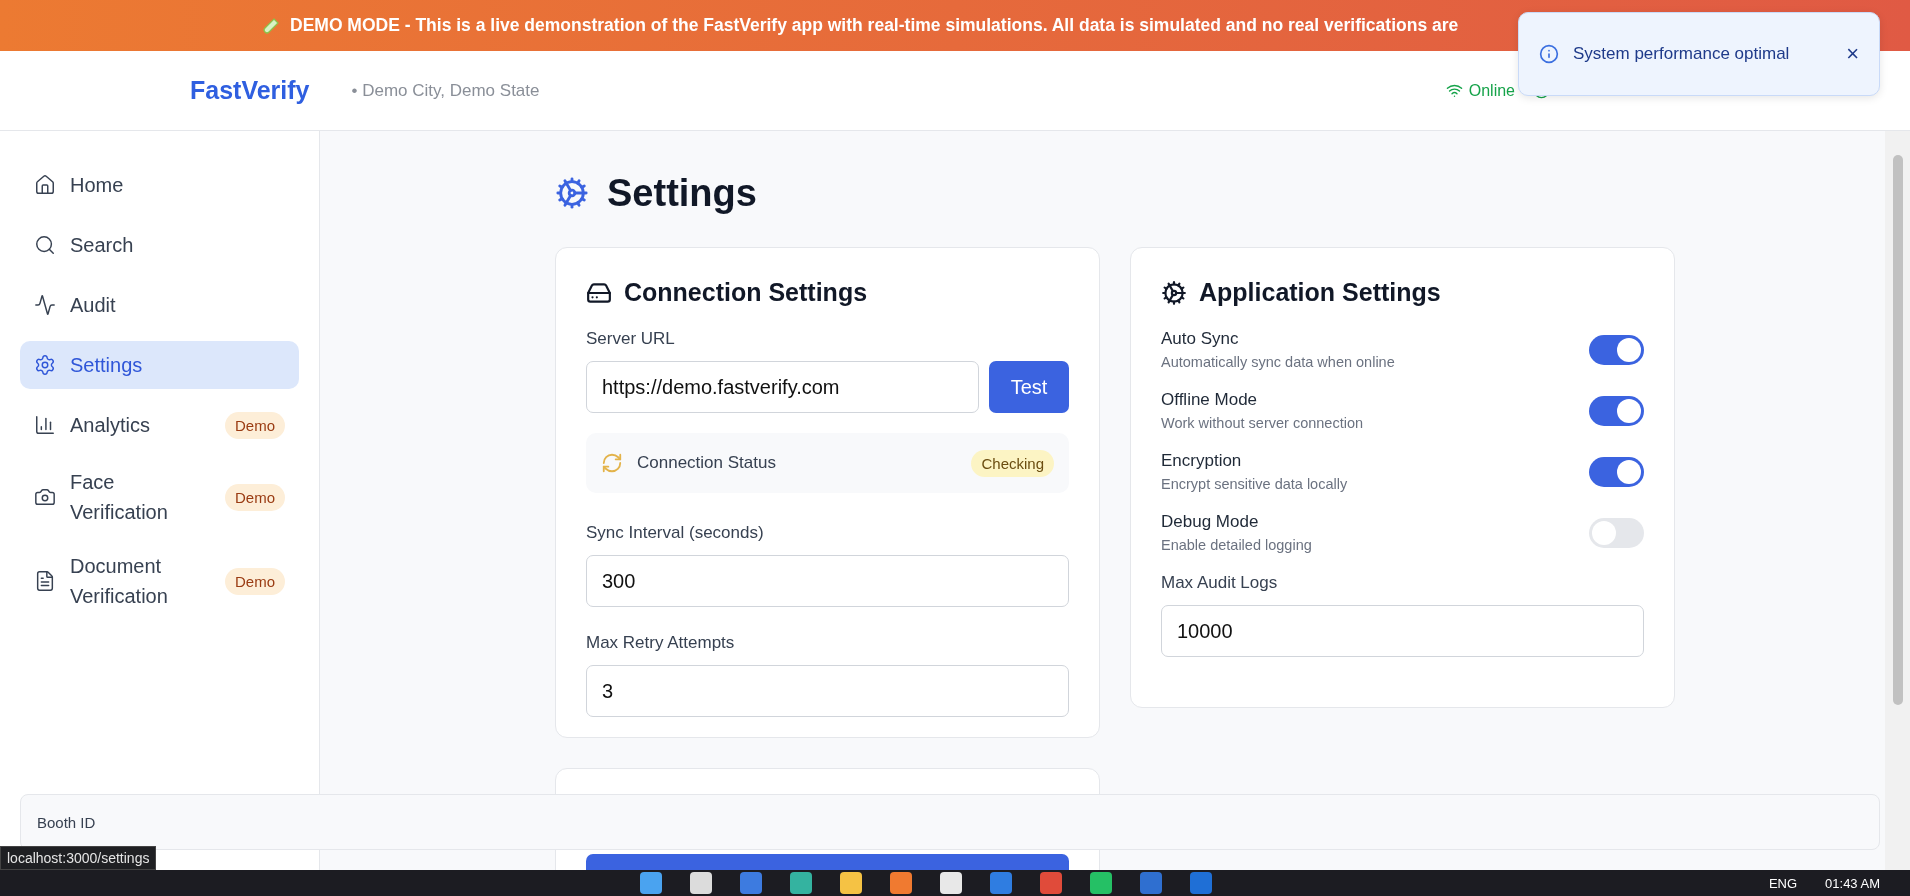 This screenshot has width=1910, height=896. I want to click on camera-icon, so click(45, 497).